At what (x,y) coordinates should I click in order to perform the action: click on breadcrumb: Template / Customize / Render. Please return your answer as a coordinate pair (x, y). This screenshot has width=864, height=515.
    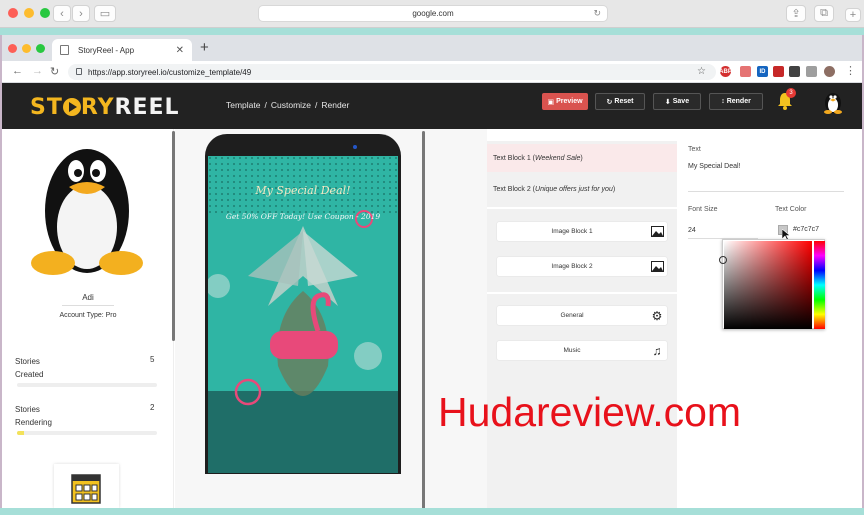
    Looking at the image, I should click on (287, 105).